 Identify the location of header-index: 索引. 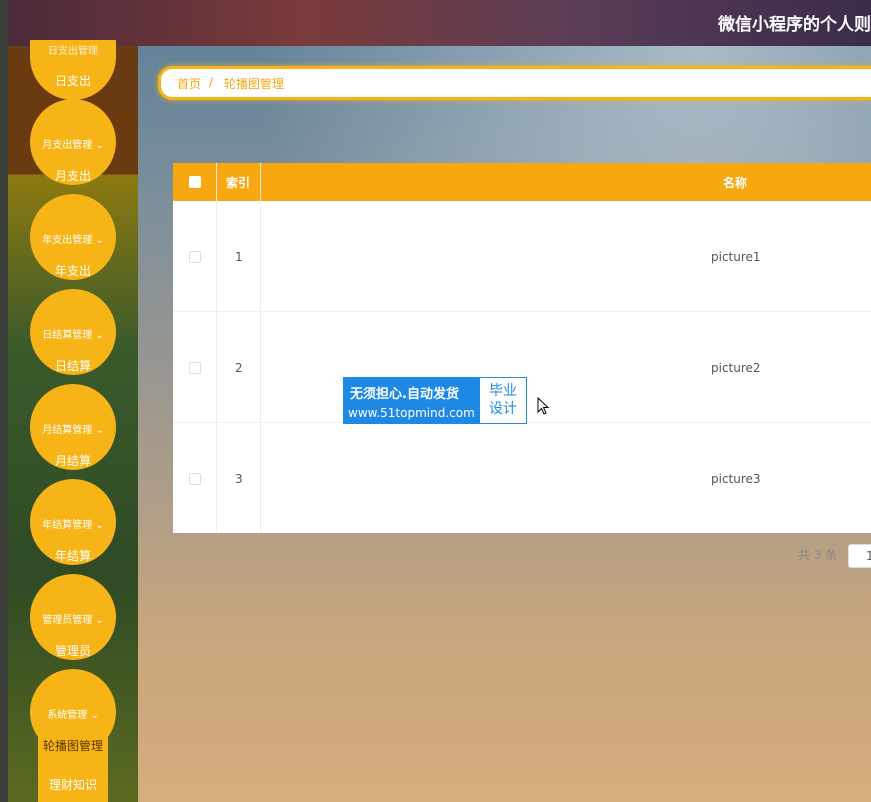
(238, 183).